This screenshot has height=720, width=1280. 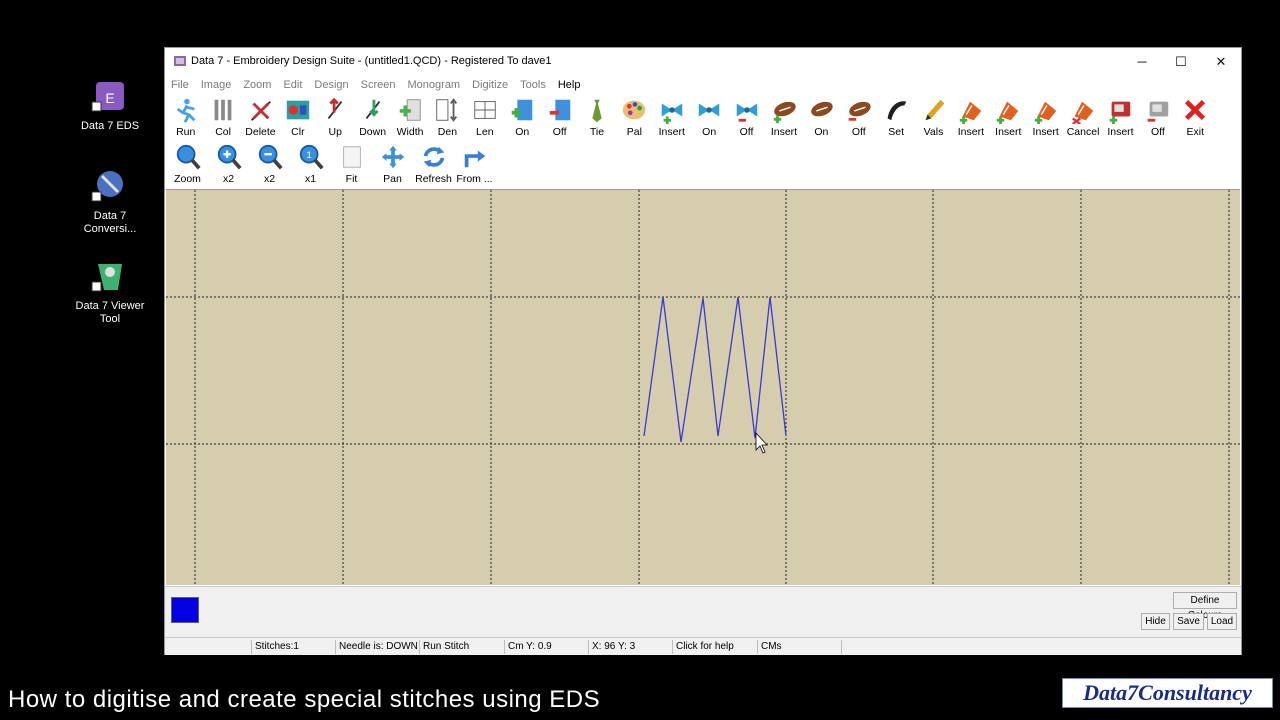 I want to click on tool-button-down-5: Down, so click(x=372, y=118).